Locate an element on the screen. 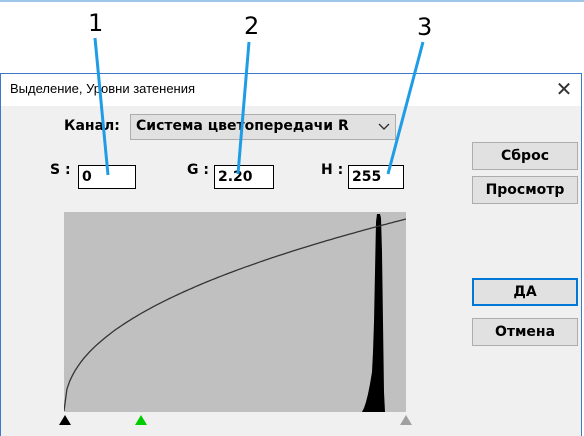 The image size is (584, 436). callout-number-1: 1 is located at coordinates (96, 23).